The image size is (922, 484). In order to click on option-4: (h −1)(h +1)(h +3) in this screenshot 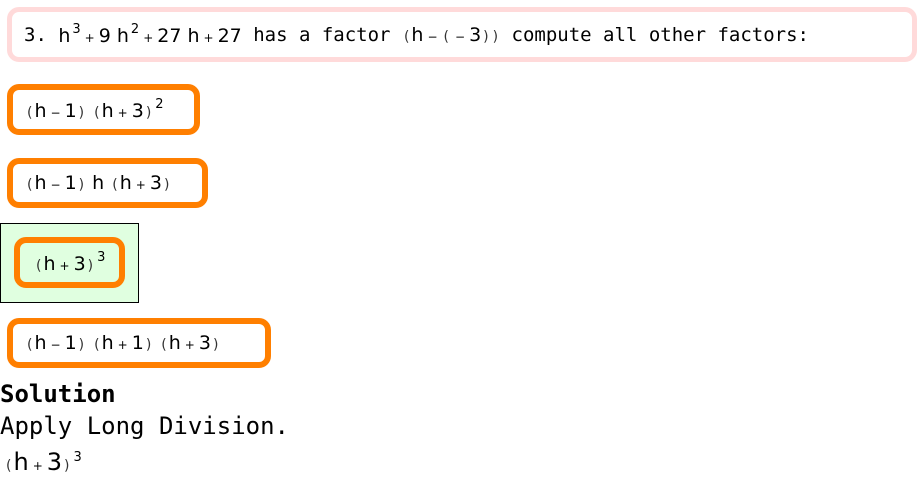, I will do `click(139, 343)`.